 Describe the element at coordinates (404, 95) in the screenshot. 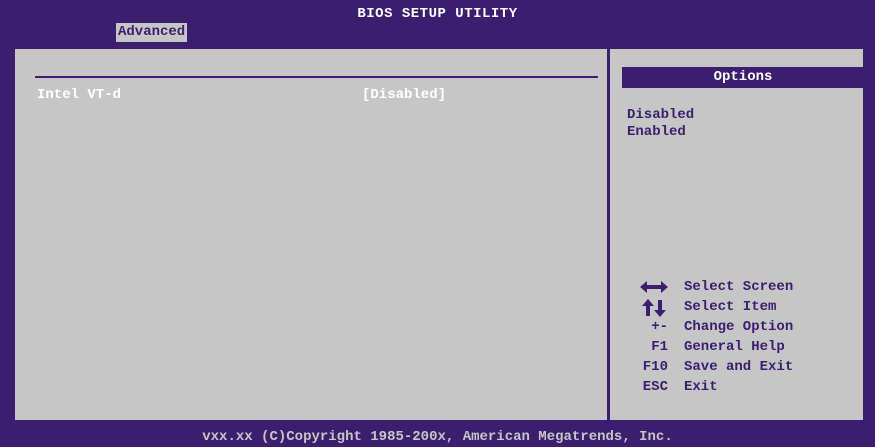

I see `setting-value: [Disabled]` at that location.